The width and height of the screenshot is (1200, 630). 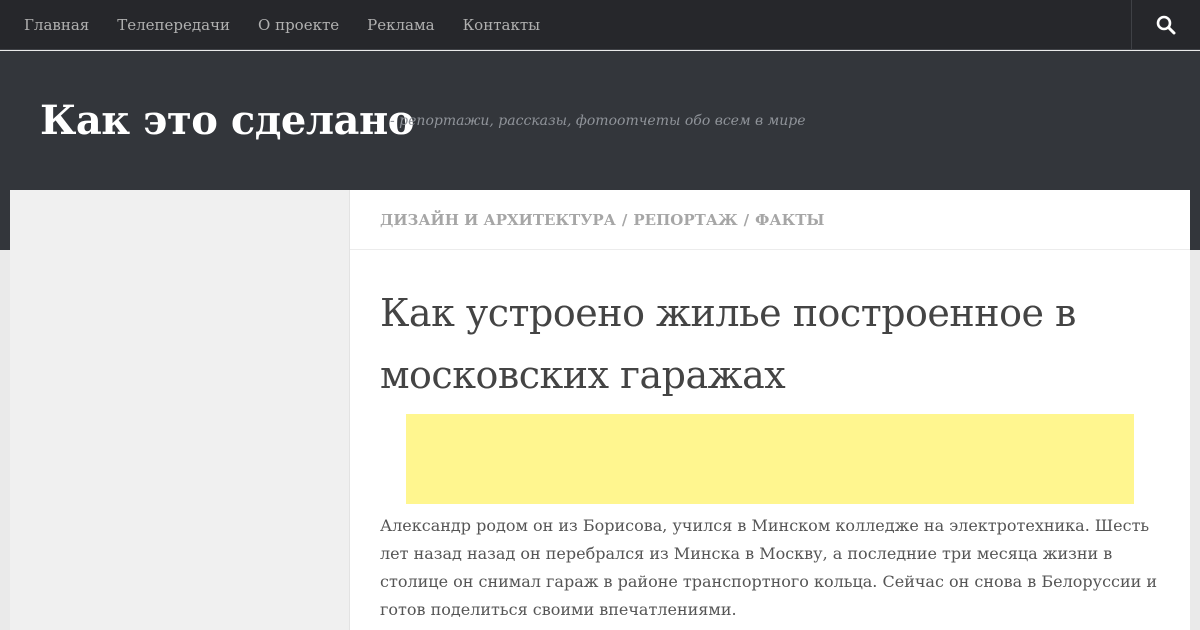 I want to click on nav-item-advertising: Реклама, so click(x=400, y=25).